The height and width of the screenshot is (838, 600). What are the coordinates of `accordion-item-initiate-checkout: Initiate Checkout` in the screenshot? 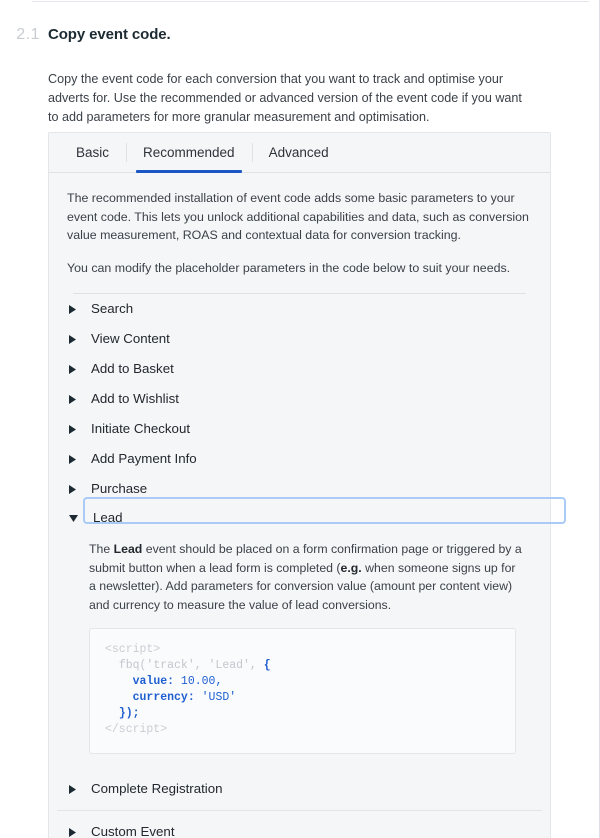 It's located at (299, 429).